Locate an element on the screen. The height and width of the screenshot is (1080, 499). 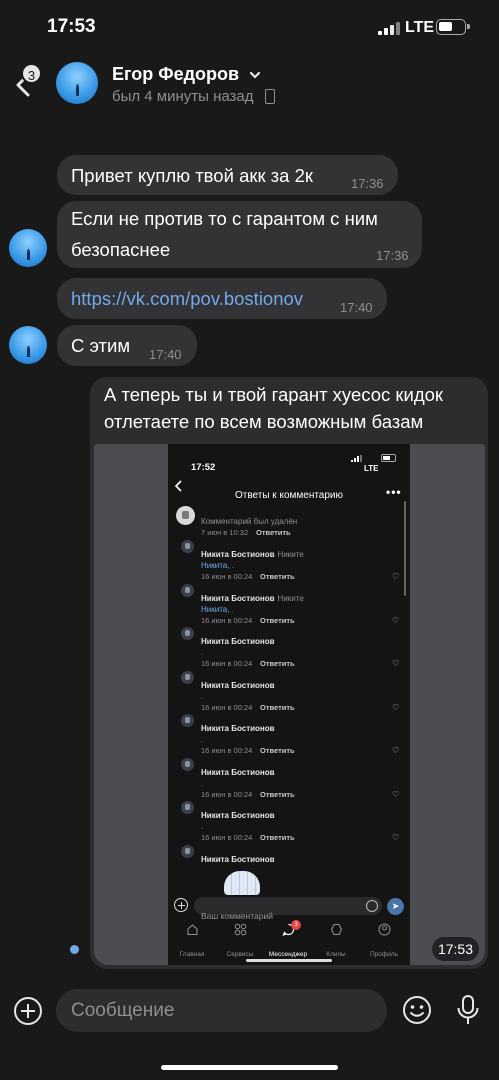
home-icon is located at coordinates (192, 930).